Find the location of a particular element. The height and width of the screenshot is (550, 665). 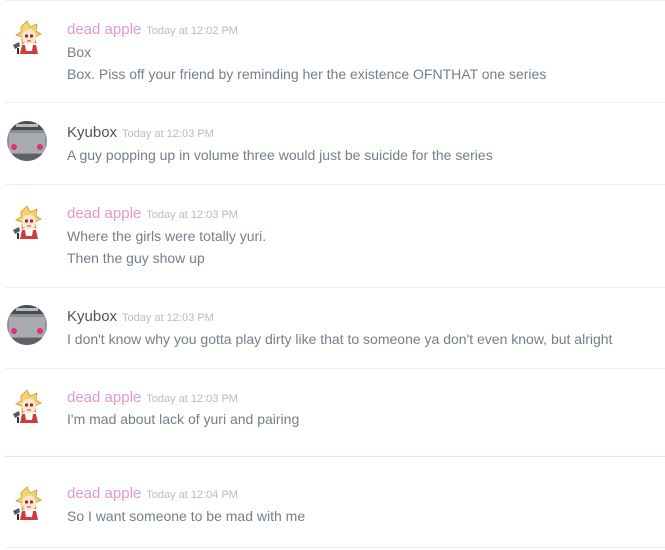

timestamp: Today at 12:02 PM is located at coordinates (192, 31).